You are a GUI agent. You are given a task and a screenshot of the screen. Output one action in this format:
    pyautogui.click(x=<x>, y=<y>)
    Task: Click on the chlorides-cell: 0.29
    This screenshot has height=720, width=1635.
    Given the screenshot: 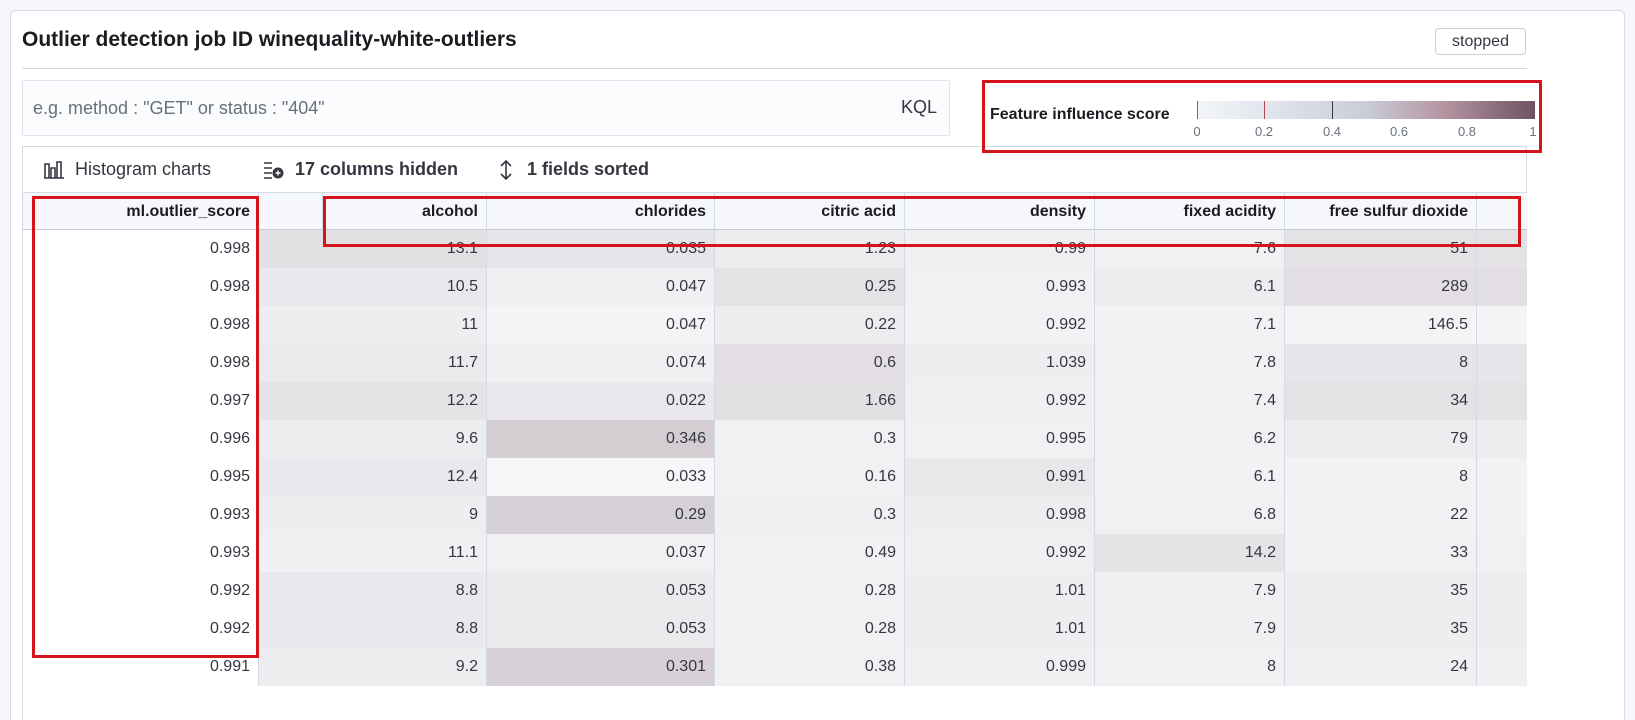 What is the action you would take?
    pyautogui.click(x=601, y=515)
    